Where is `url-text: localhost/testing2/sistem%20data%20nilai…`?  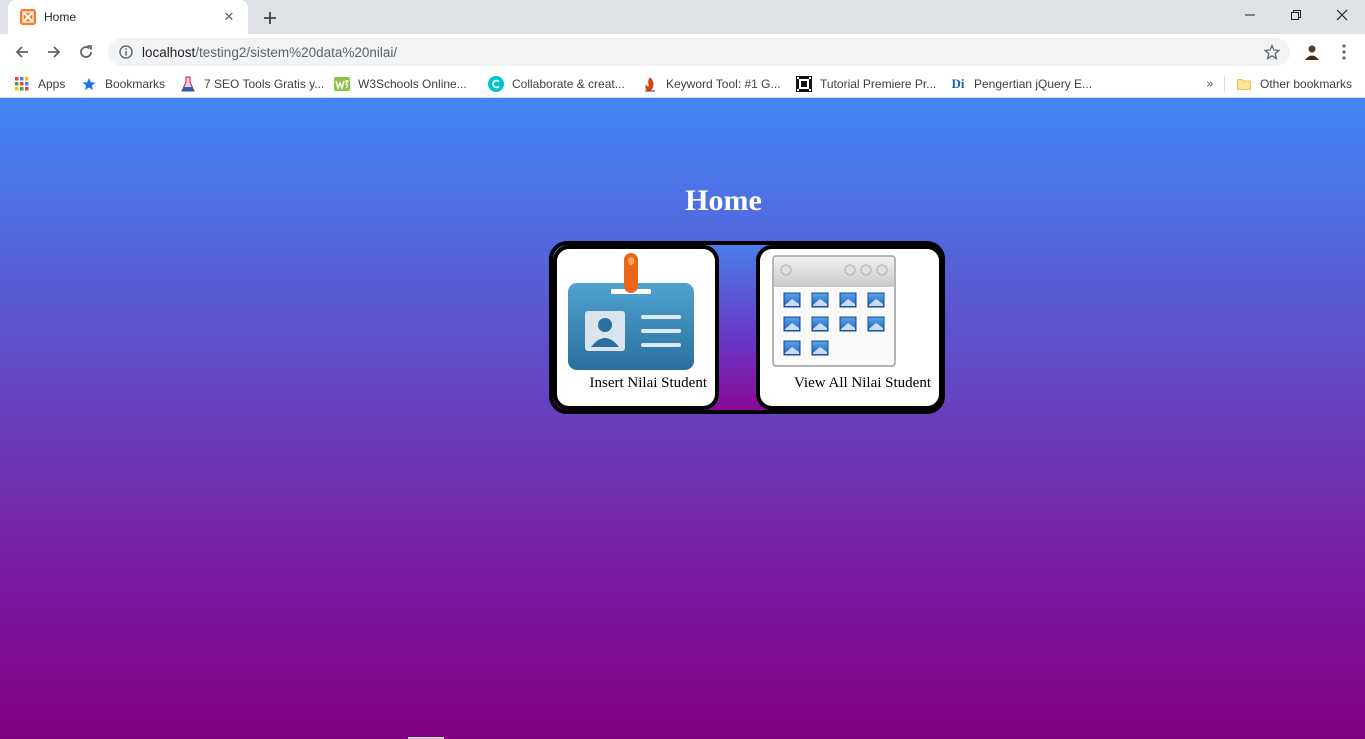 url-text: localhost/testing2/sistem%20data%20nilai… is located at coordinates (700, 52).